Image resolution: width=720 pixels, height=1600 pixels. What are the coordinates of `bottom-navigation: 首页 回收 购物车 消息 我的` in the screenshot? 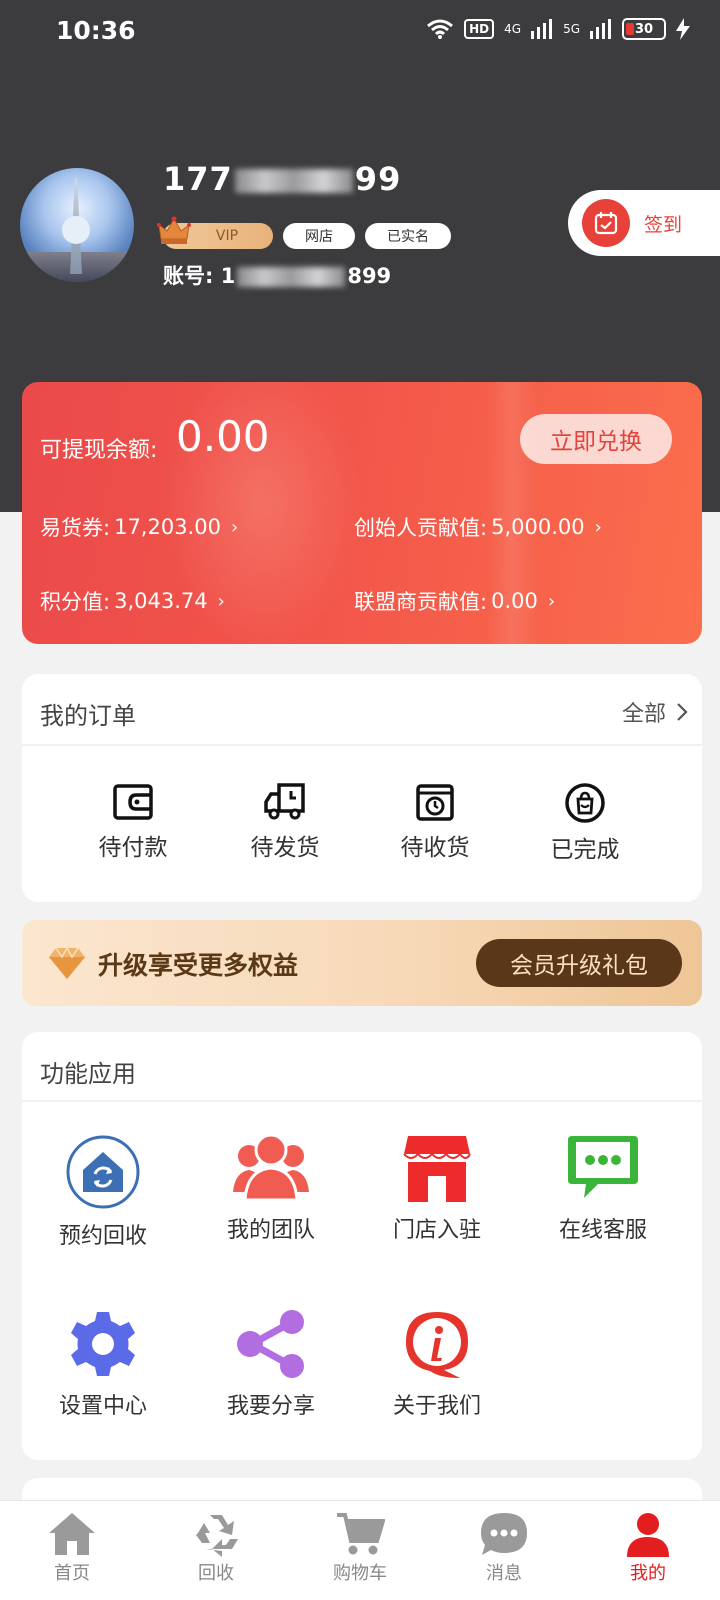 It's located at (360, 1550).